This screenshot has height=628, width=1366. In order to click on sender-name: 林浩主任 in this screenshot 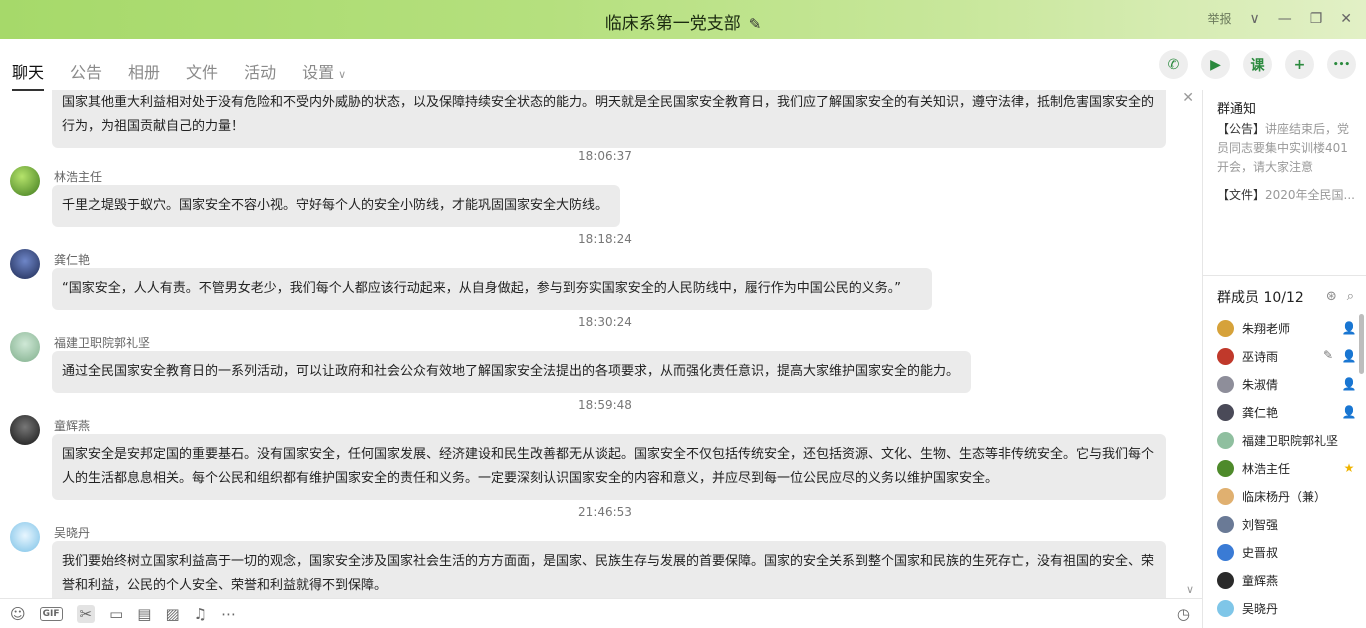, I will do `click(78, 176)`.